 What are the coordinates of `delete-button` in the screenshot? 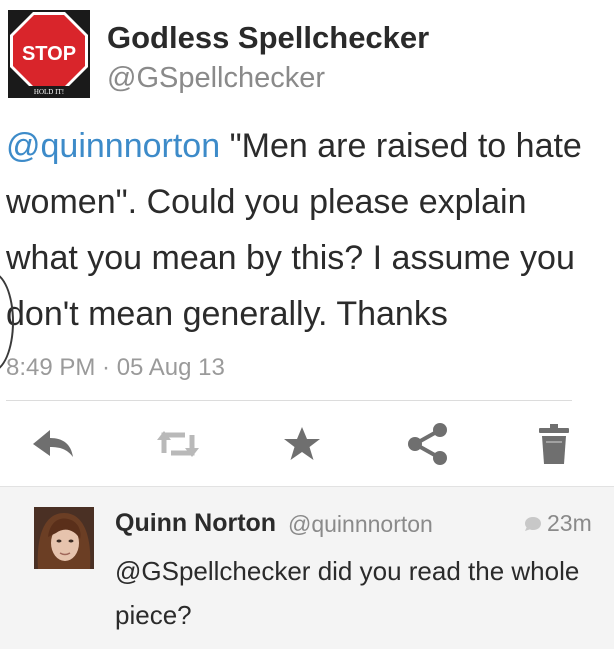 It's located at (554, 444).